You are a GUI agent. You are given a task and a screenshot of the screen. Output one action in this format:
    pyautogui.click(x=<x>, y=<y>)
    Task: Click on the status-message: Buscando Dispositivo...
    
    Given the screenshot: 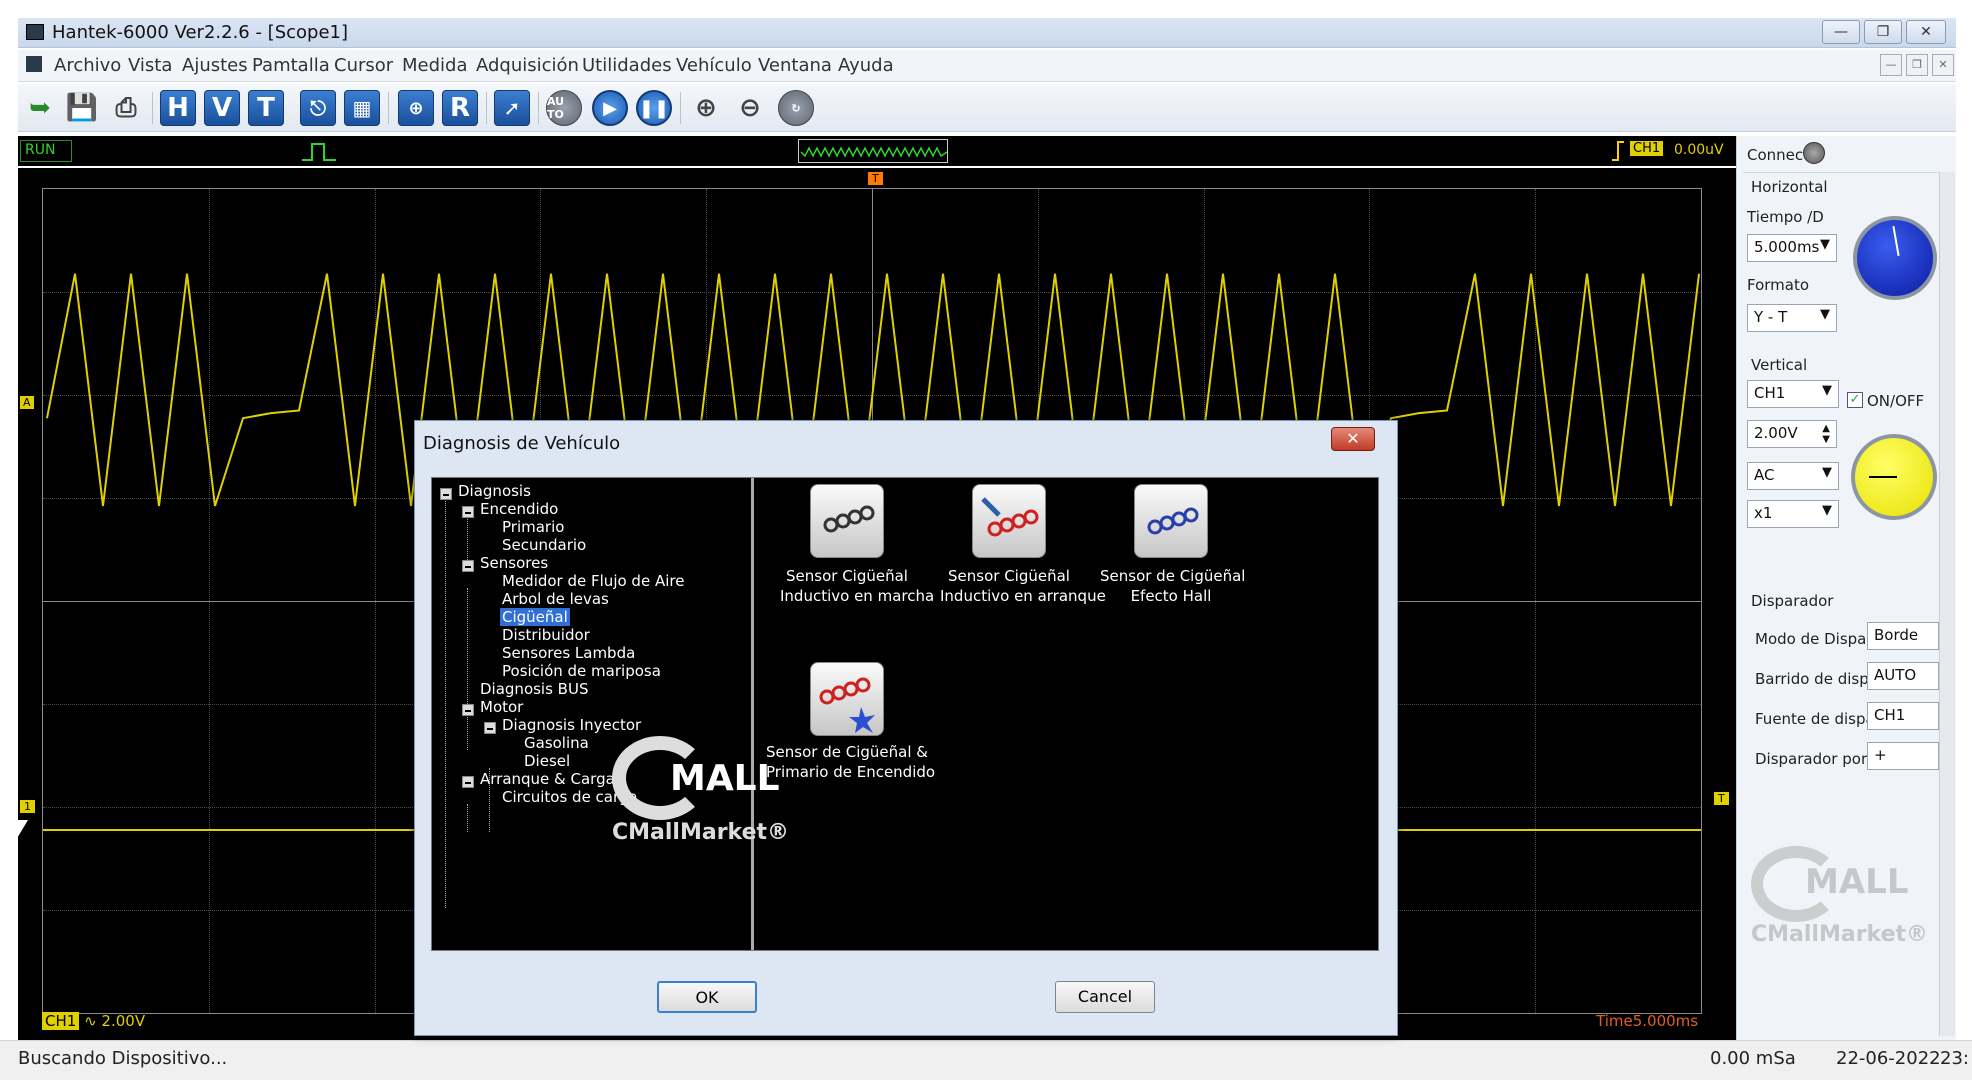 What is the action you would take?
    pyautogui.click(x=123, y=1058)
    